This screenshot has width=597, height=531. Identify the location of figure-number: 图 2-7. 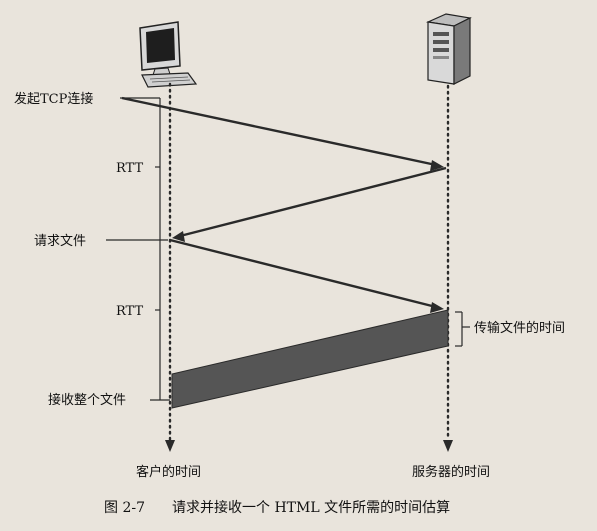
(124, 508).